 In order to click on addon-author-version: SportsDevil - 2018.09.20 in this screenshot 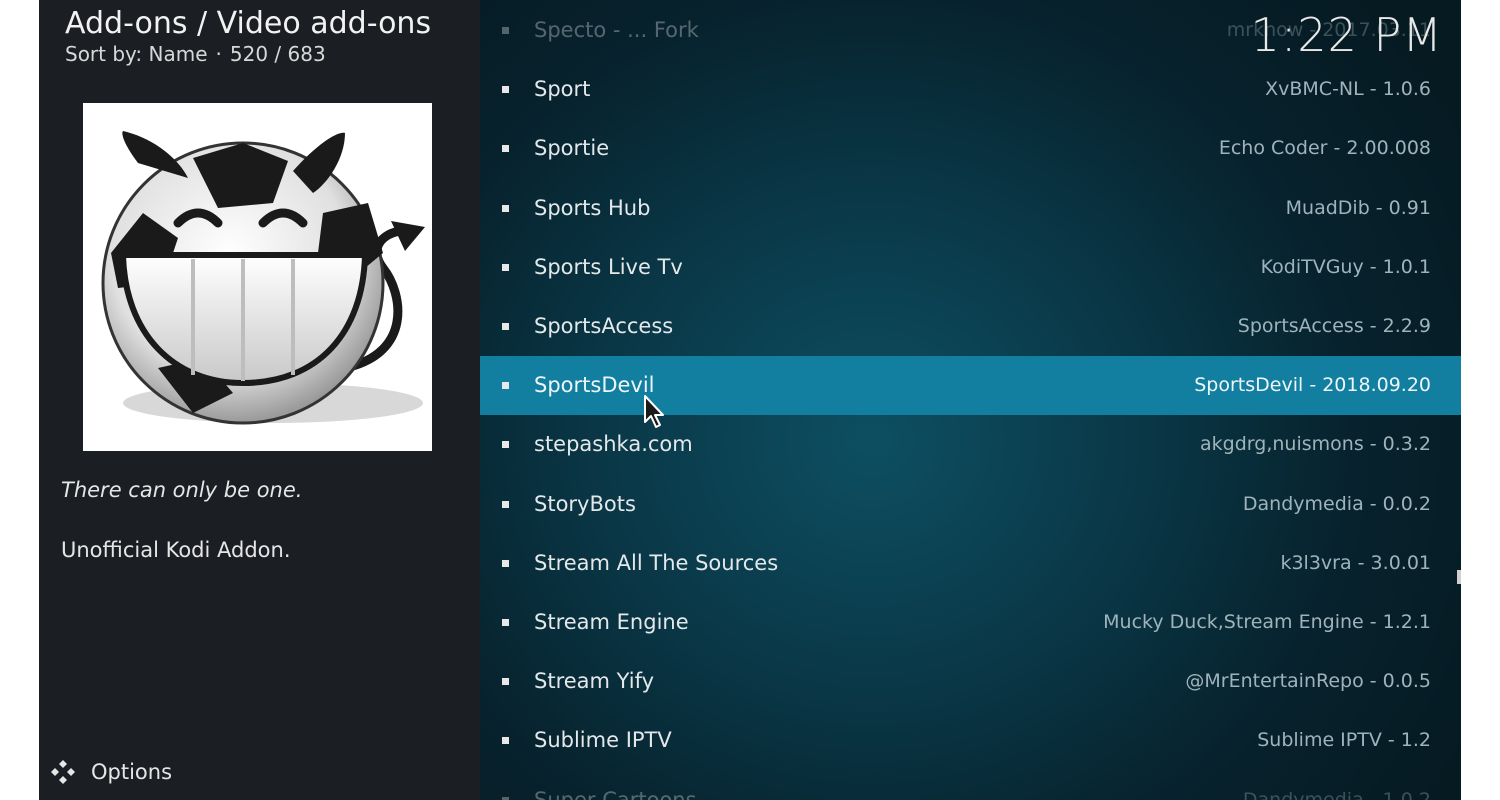, I will do `click(1312, 385)`.